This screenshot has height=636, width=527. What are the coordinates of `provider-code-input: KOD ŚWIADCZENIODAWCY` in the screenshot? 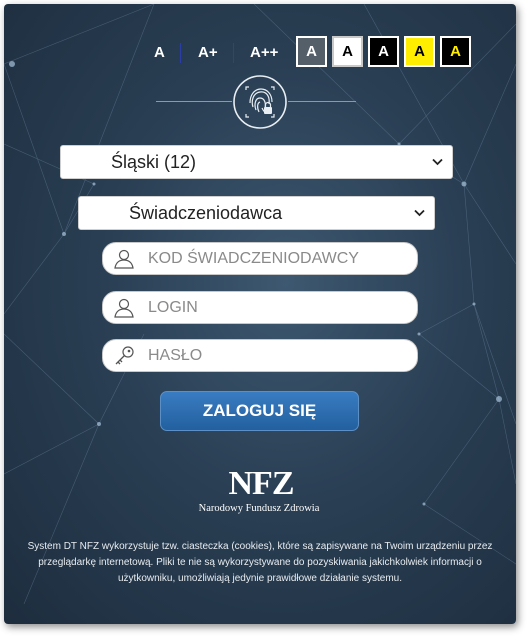 It's located at (260, 258).